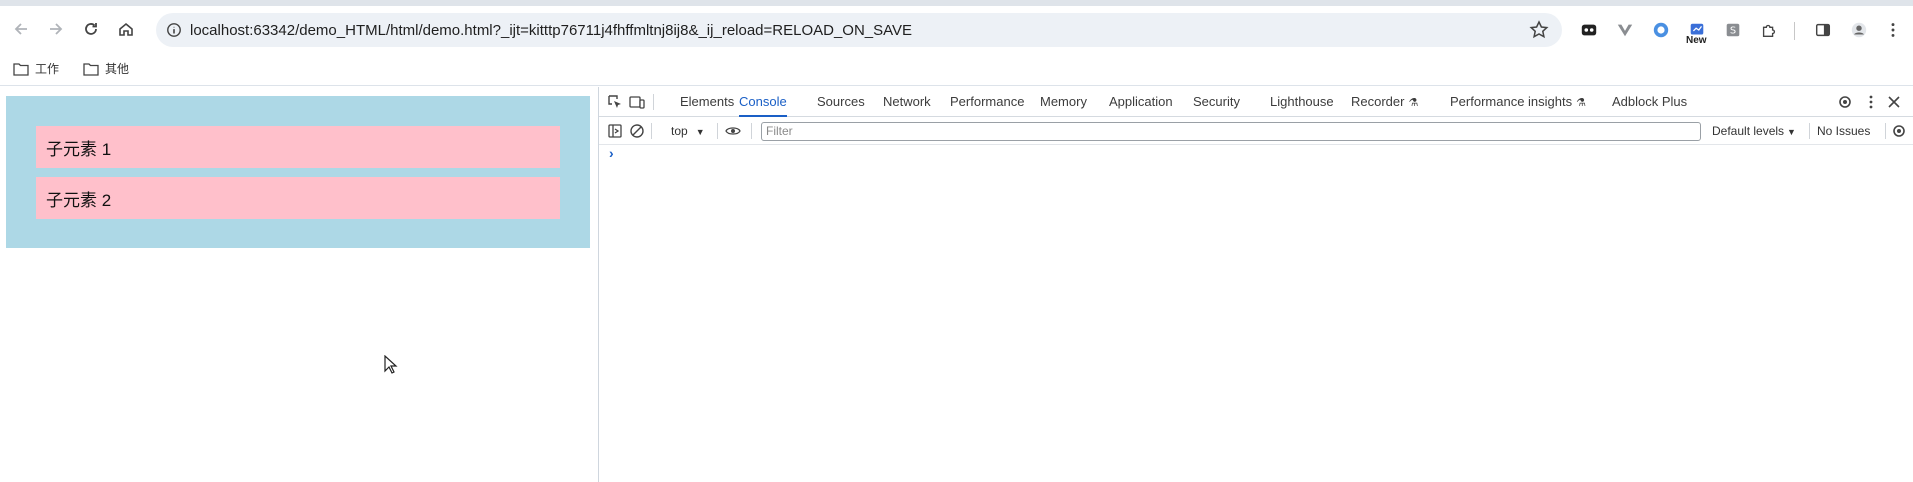  Describe the element at coordinates (1823, 30) in the screenshot. I see `side-panel-icon` at that location.